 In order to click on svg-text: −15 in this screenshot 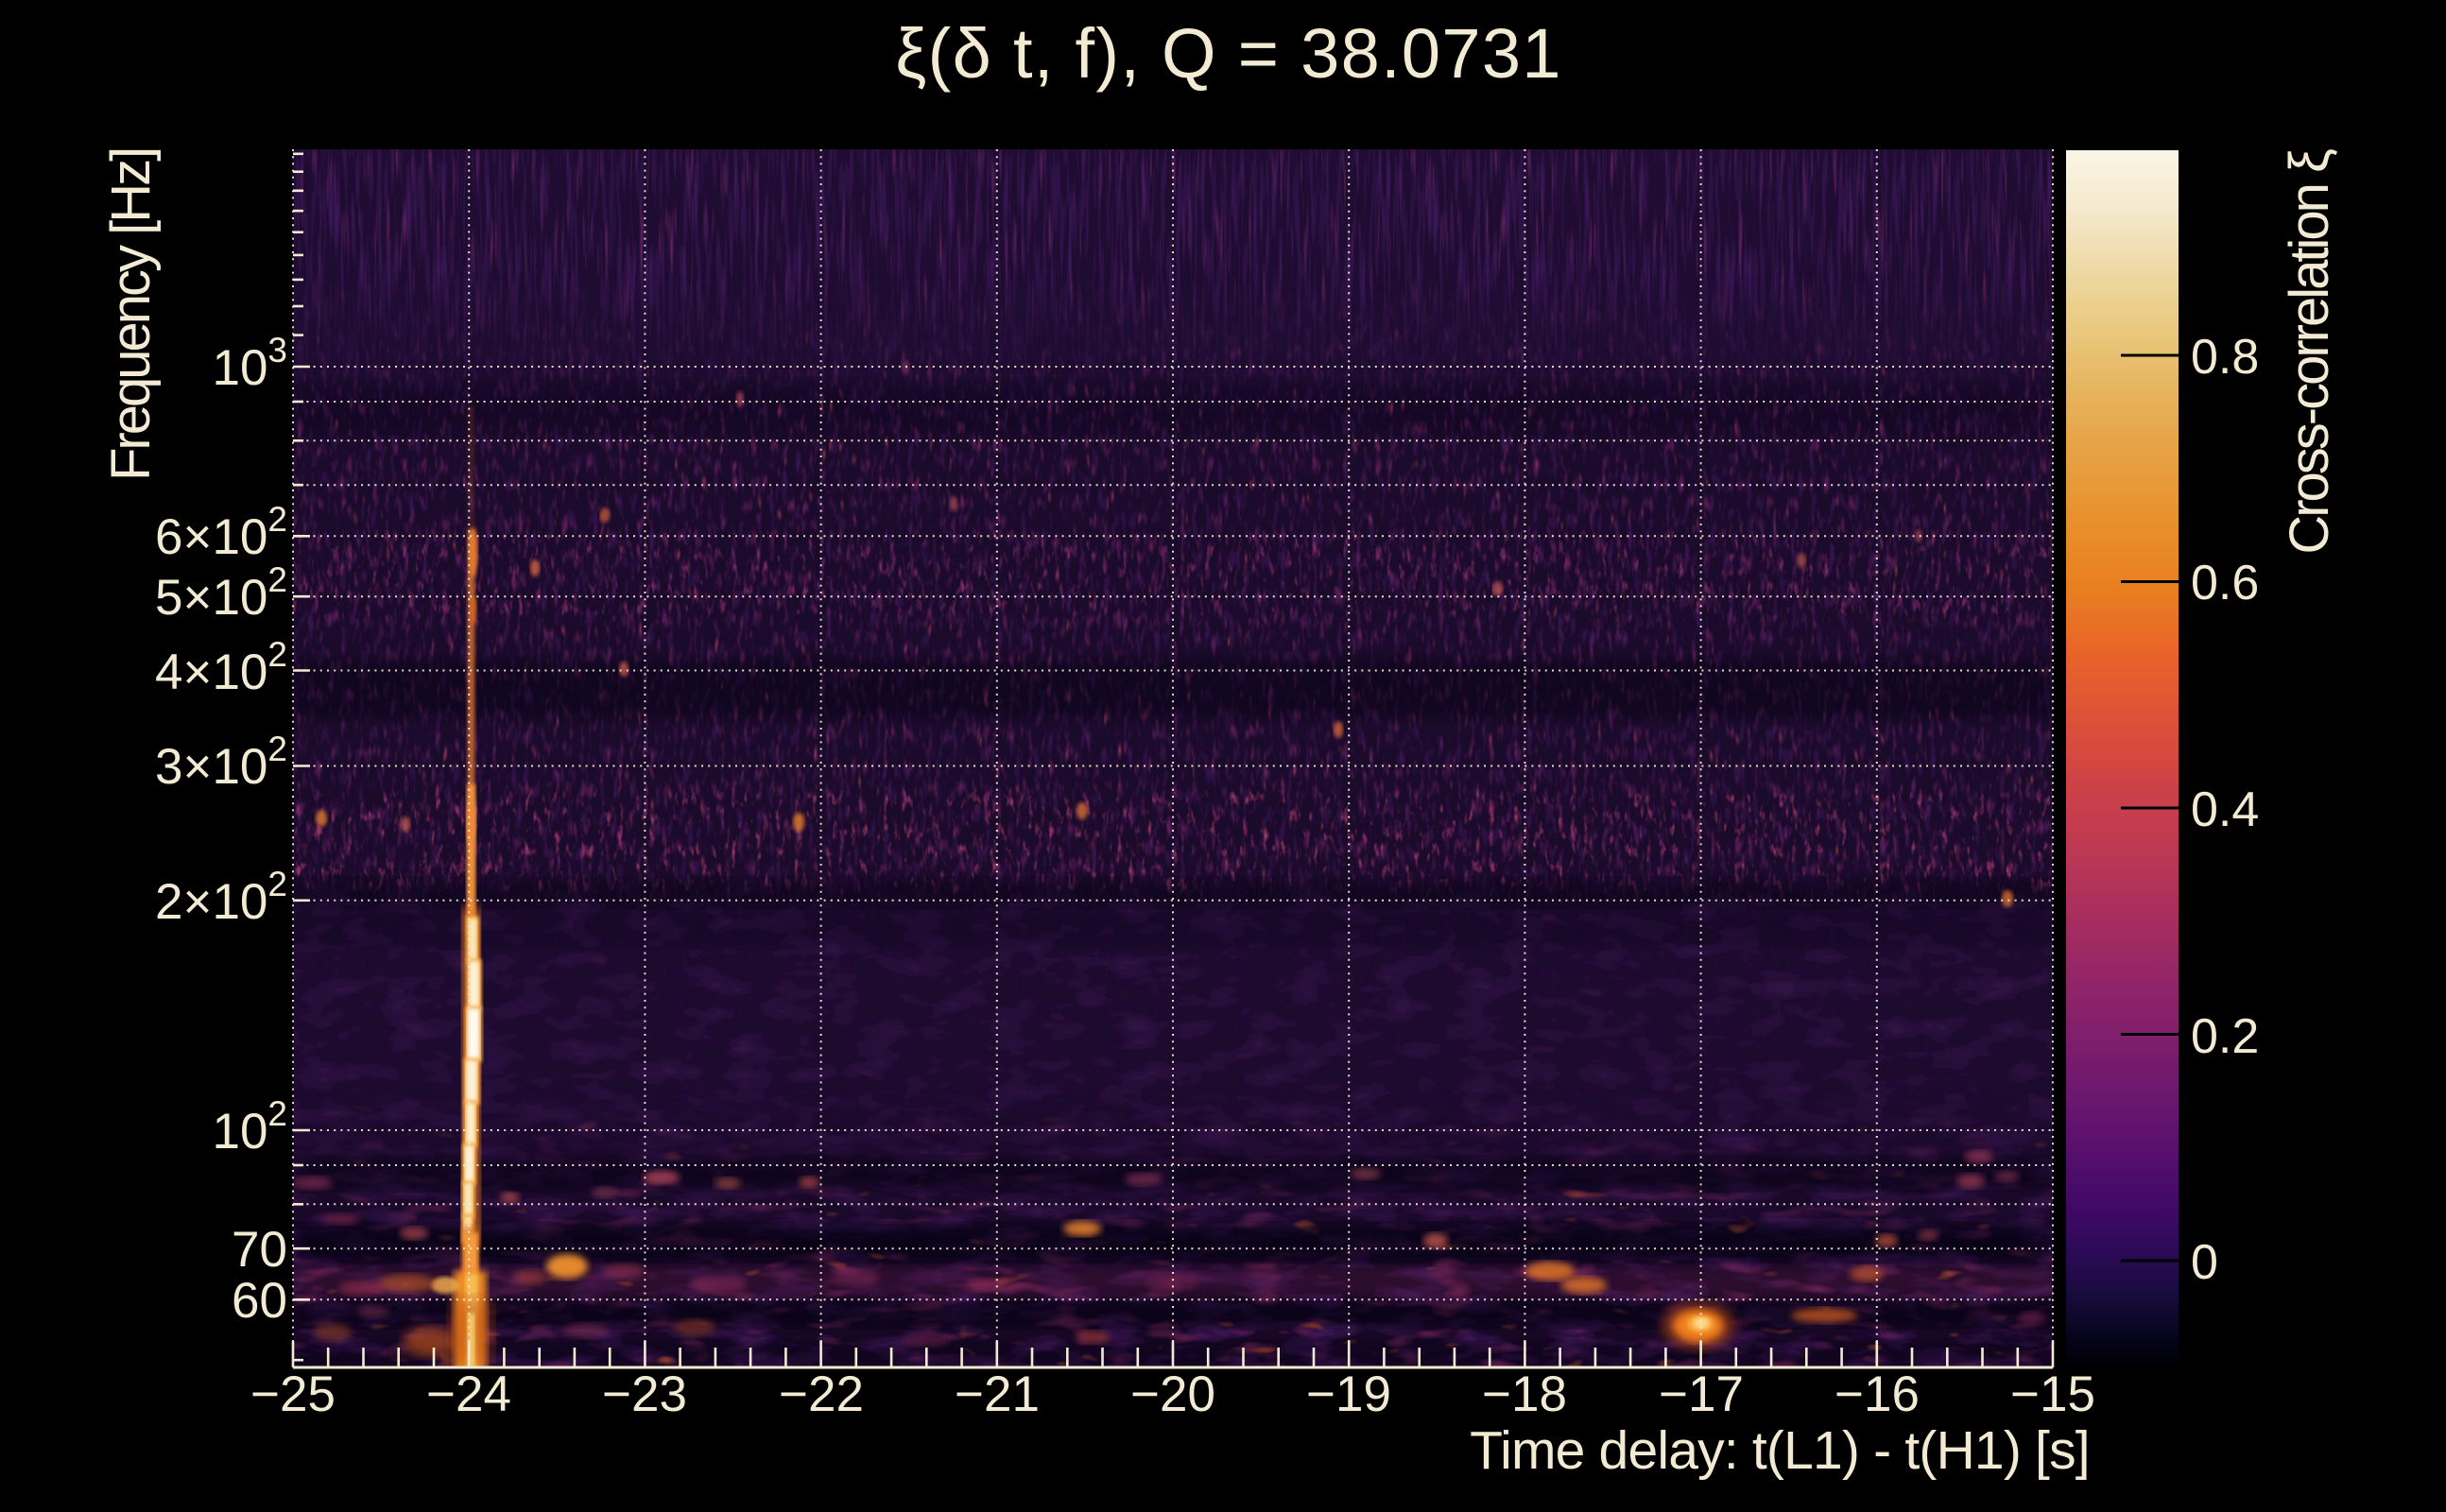, I will do `click(2052, 1394)`.